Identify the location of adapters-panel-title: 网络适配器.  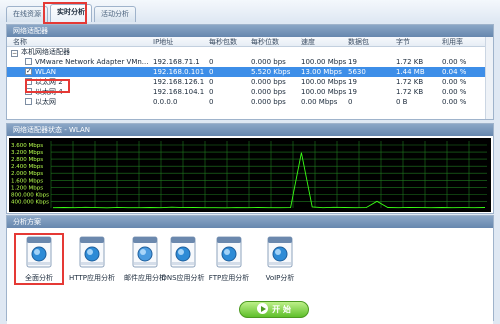
(250, 31).